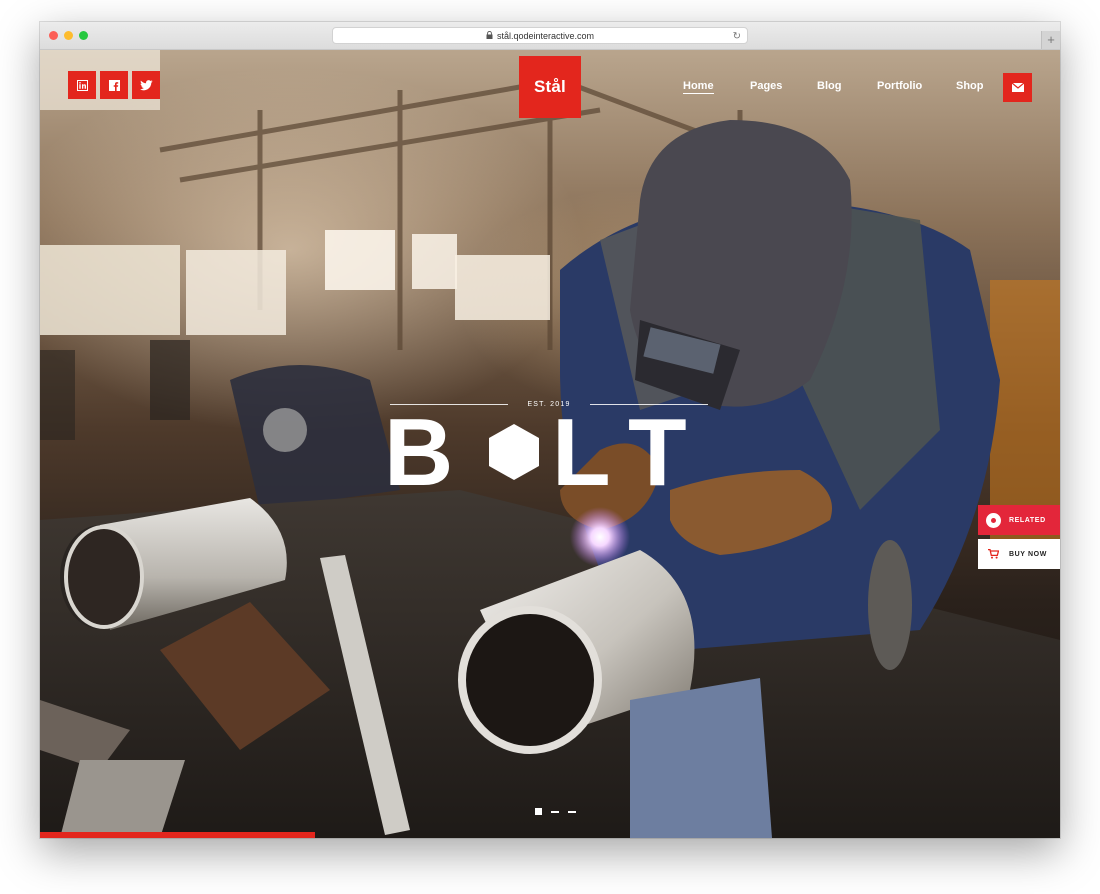  I want to click on close-window-button, so click(53, 35).